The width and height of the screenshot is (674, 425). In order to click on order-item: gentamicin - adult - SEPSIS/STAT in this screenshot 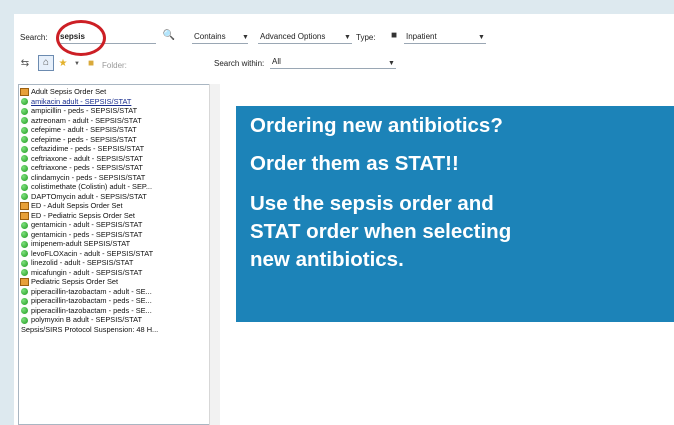, I will do `click(115, 225)`.